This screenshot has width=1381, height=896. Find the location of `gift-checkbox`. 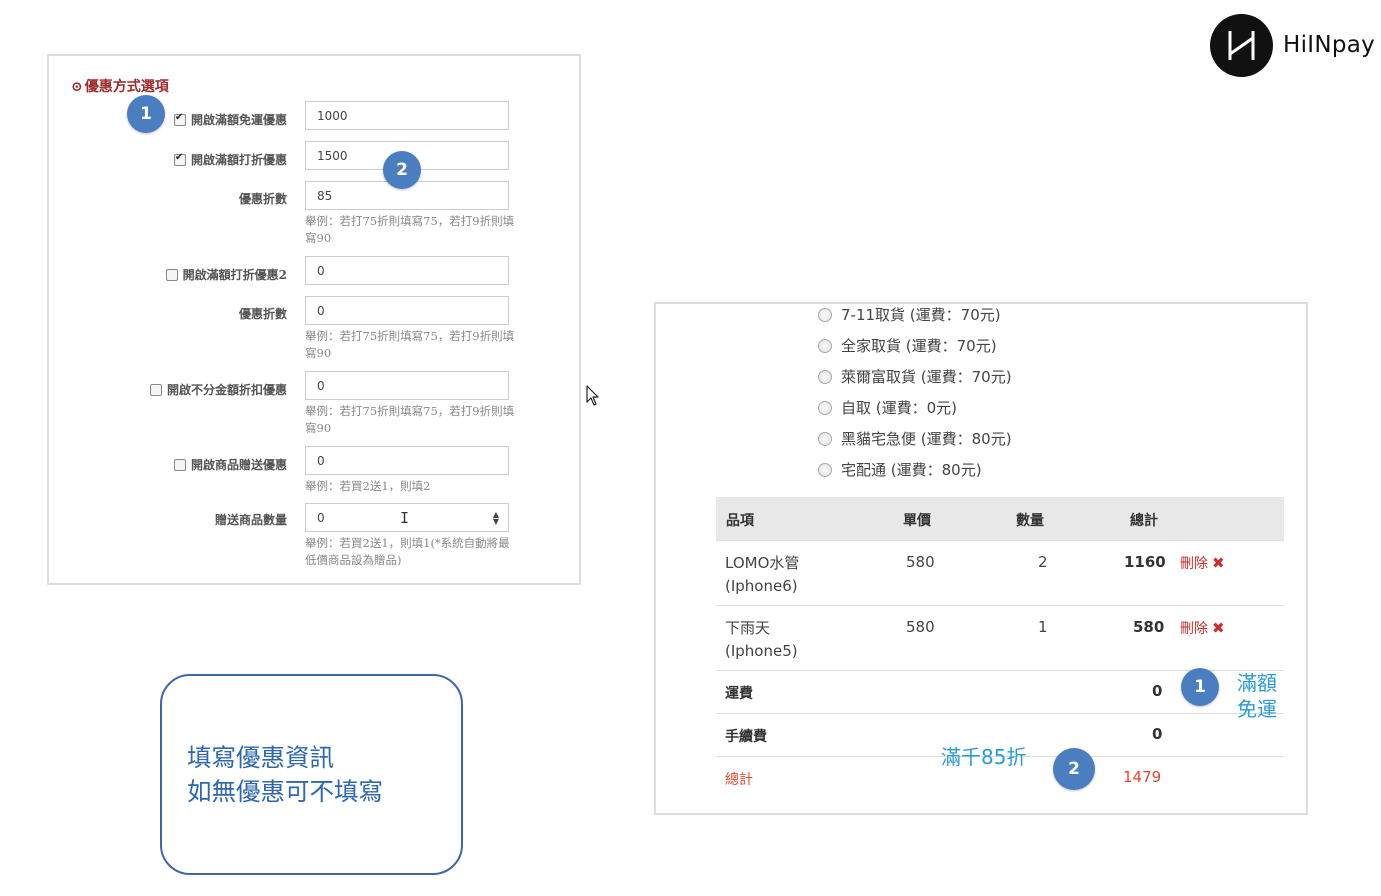

gift-checkbox is located at coordinates (179, 464).